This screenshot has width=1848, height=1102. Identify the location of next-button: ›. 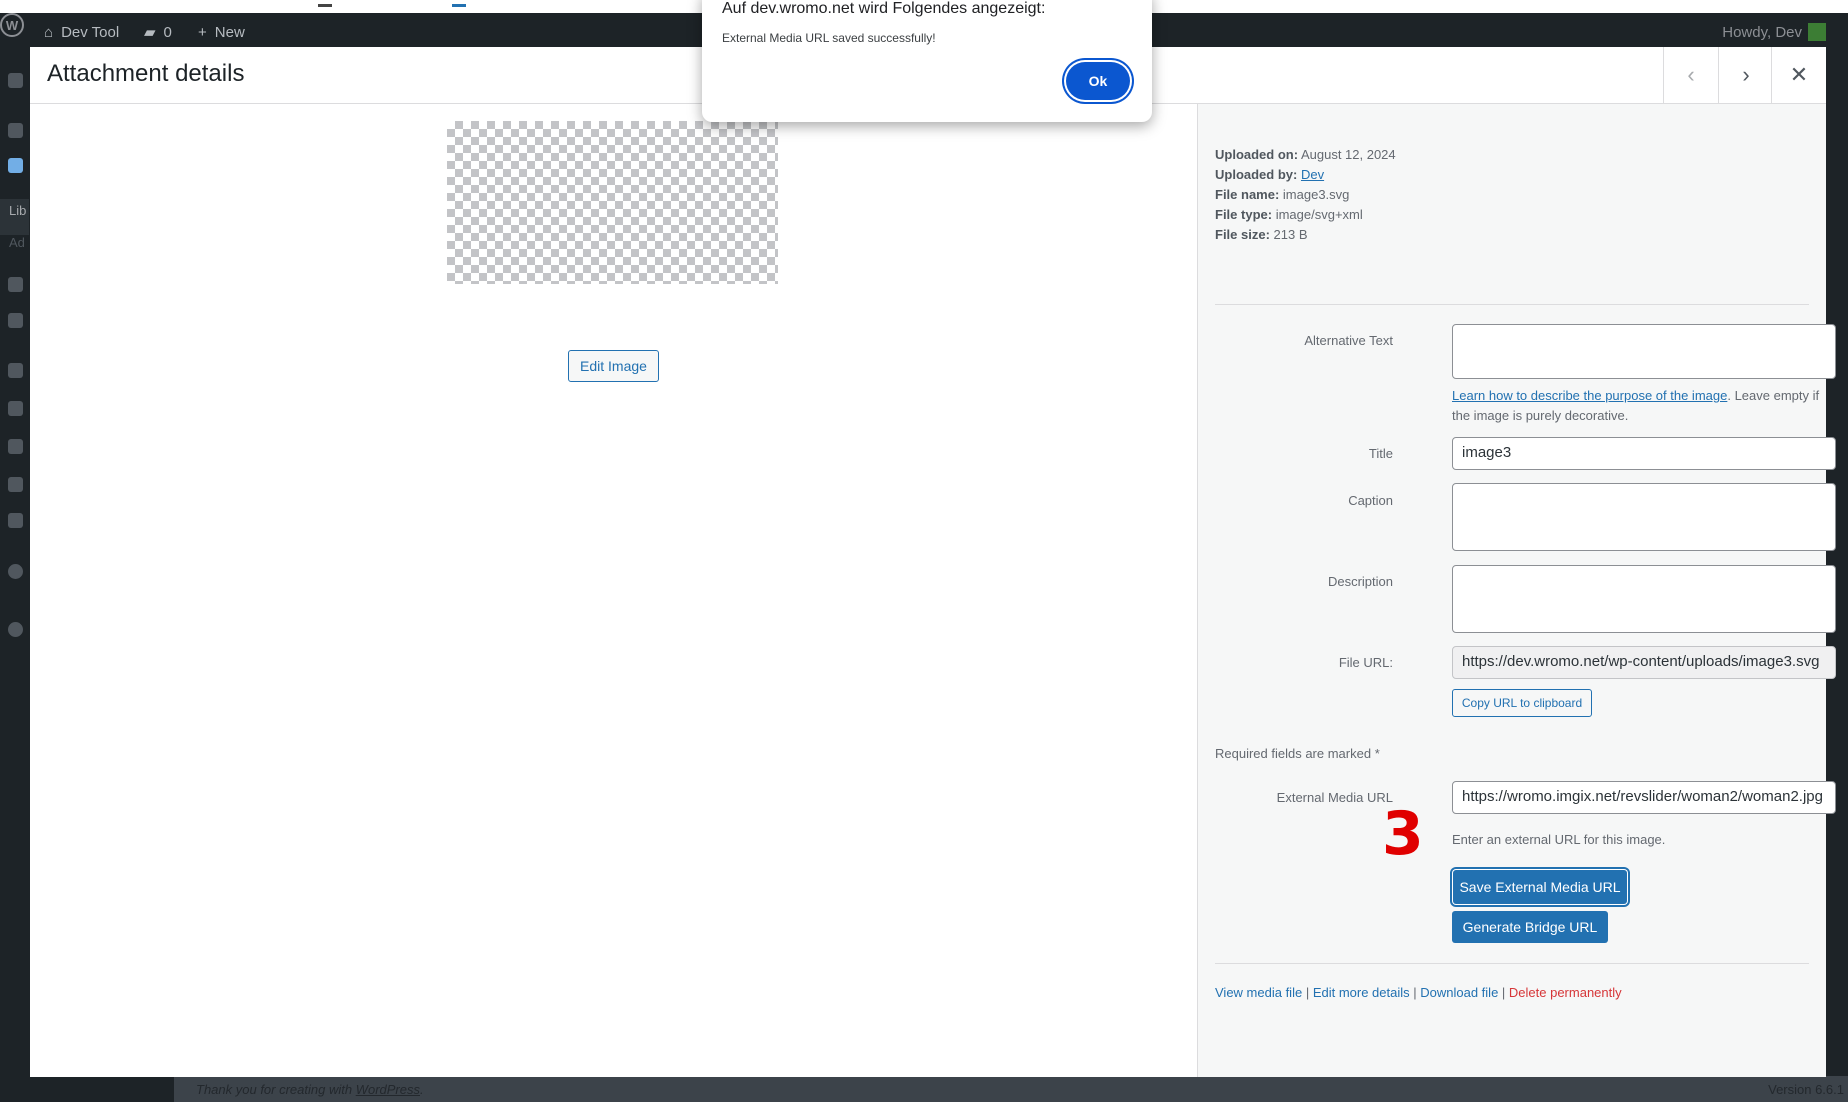
(1745, 75).